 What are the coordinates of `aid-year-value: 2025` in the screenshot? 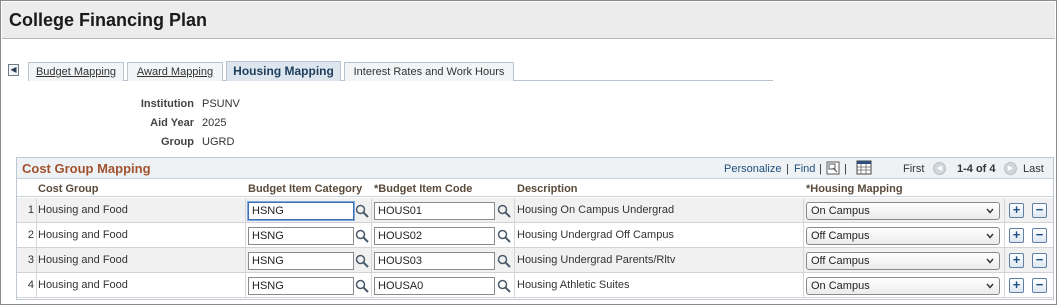 It's located at (214, 123).